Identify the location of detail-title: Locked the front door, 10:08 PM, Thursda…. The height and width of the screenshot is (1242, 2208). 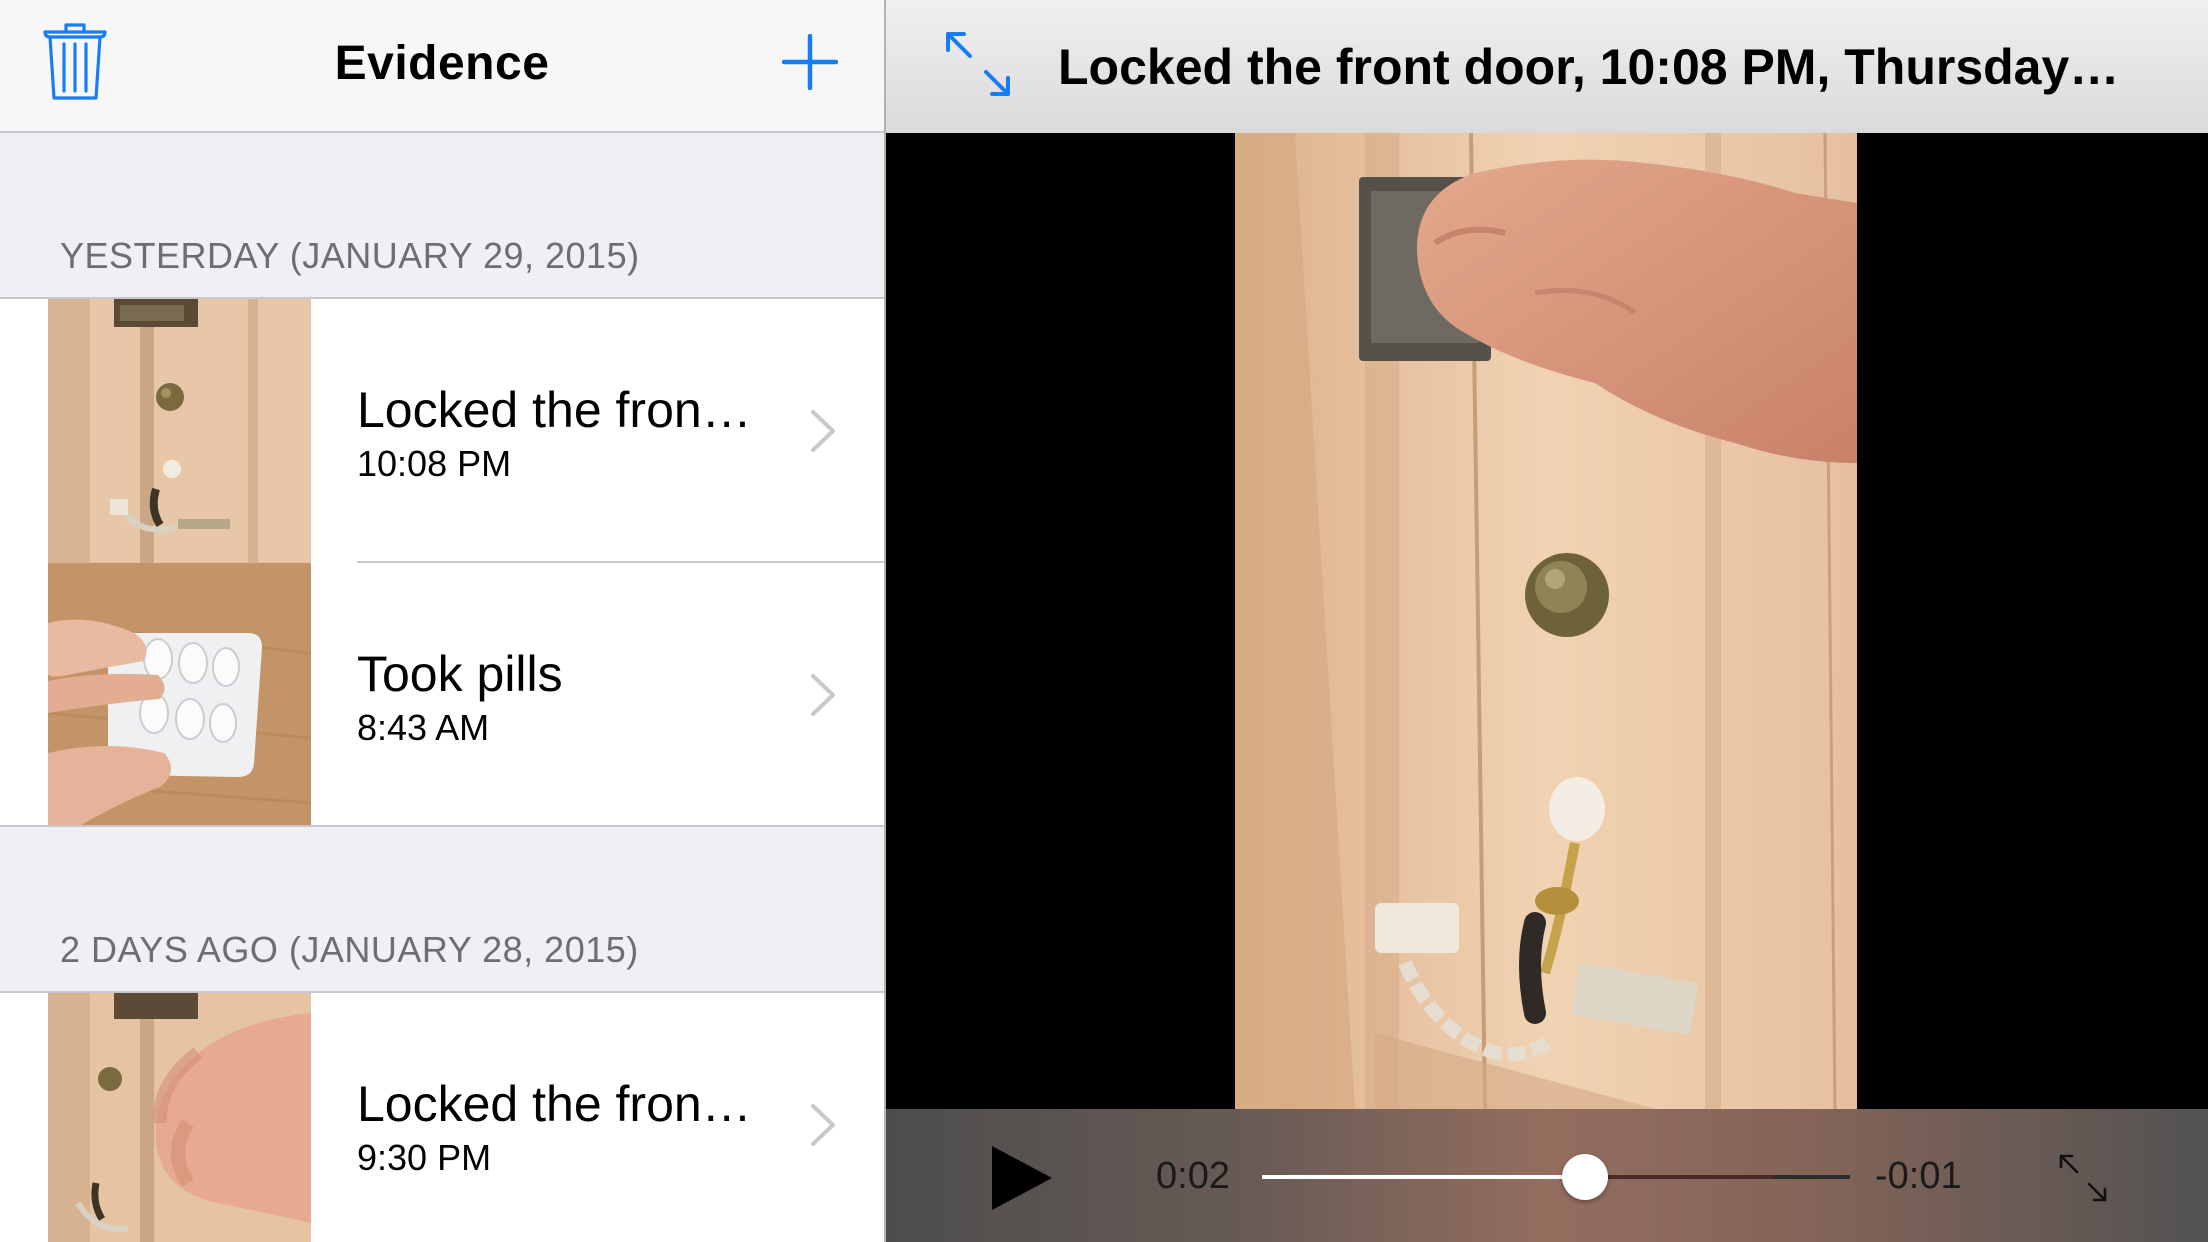
(1589, 67).